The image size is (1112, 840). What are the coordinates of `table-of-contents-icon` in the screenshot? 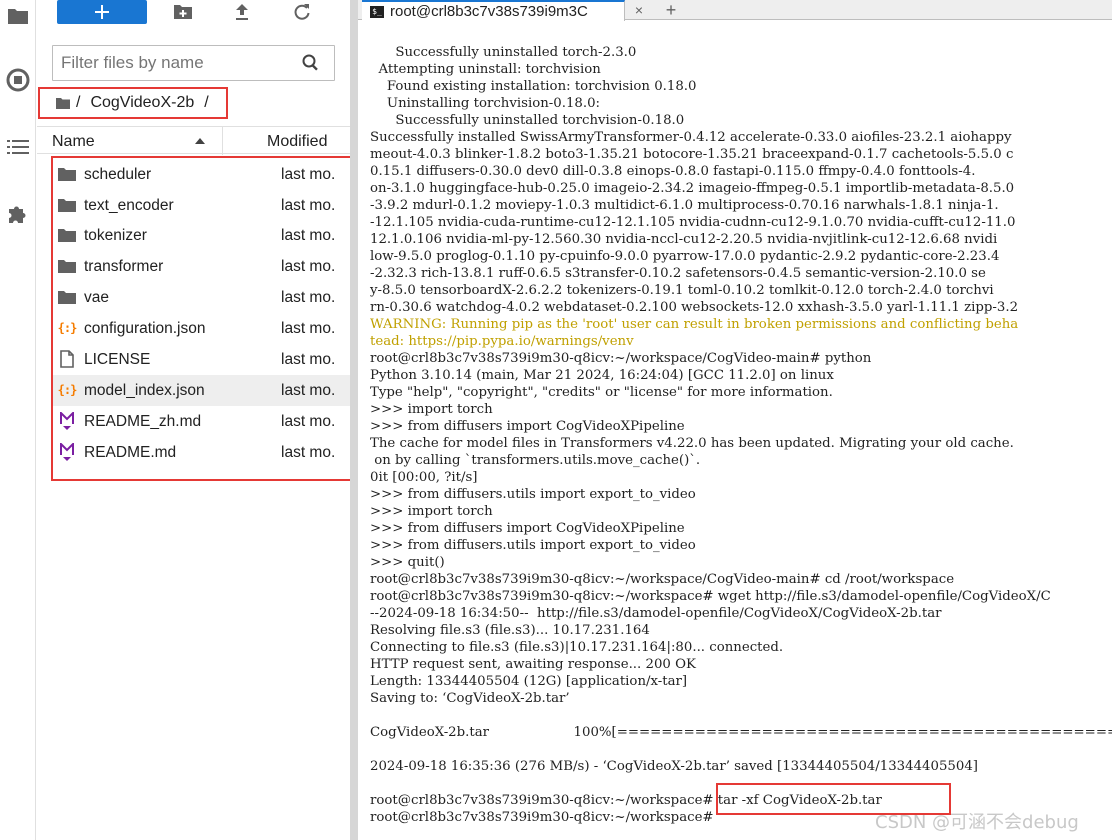 It's located at (18, 147).